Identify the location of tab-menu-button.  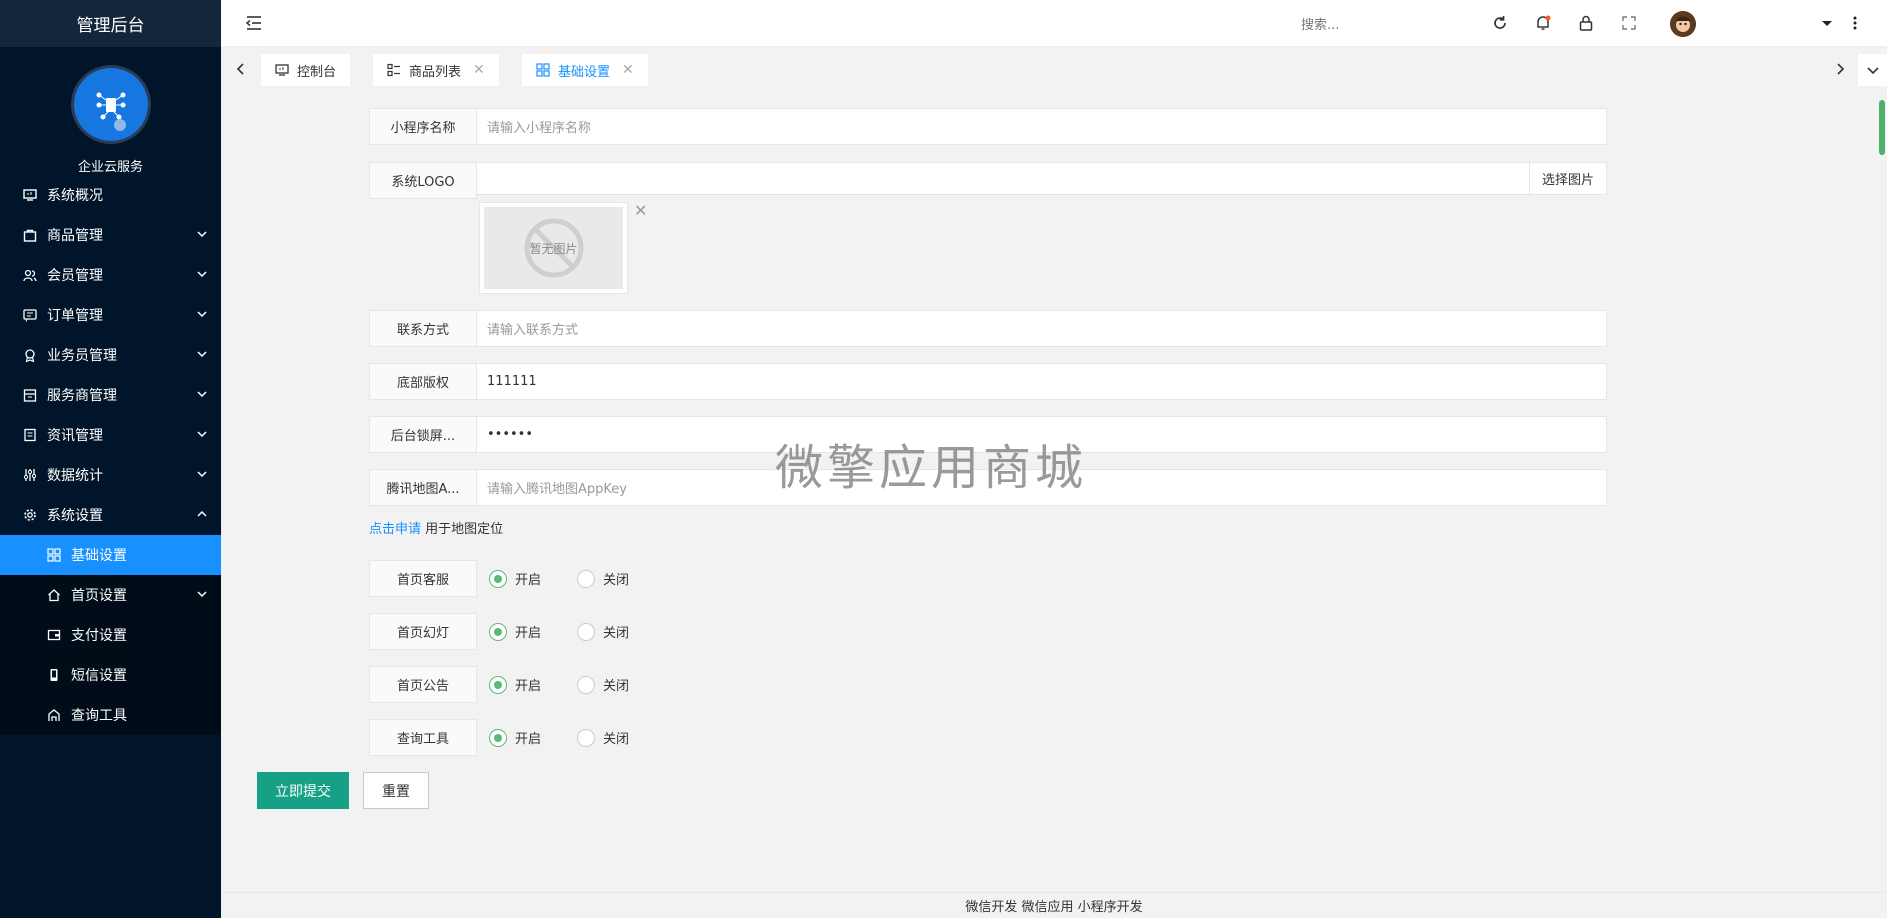
(1872, 70).